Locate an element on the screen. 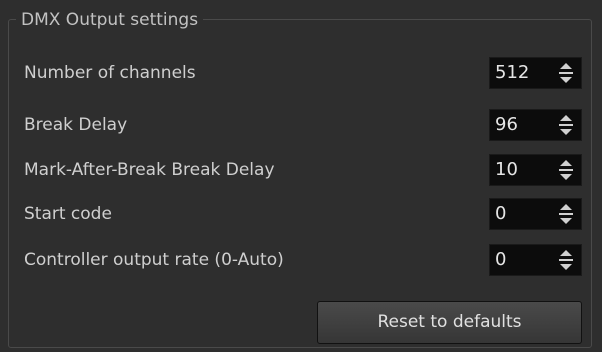  reset-to-defaults-button: Reset to defaults is located at coordinates (449, 322).